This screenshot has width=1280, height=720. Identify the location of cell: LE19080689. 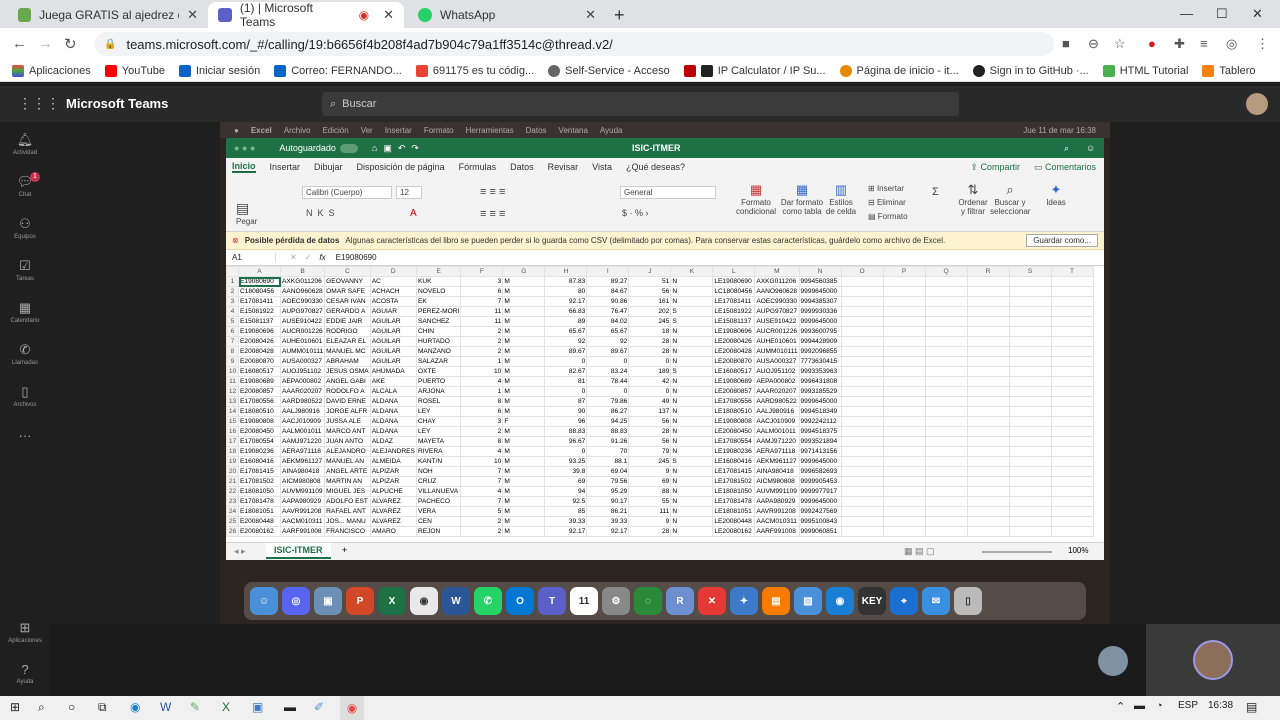
(734, 381).